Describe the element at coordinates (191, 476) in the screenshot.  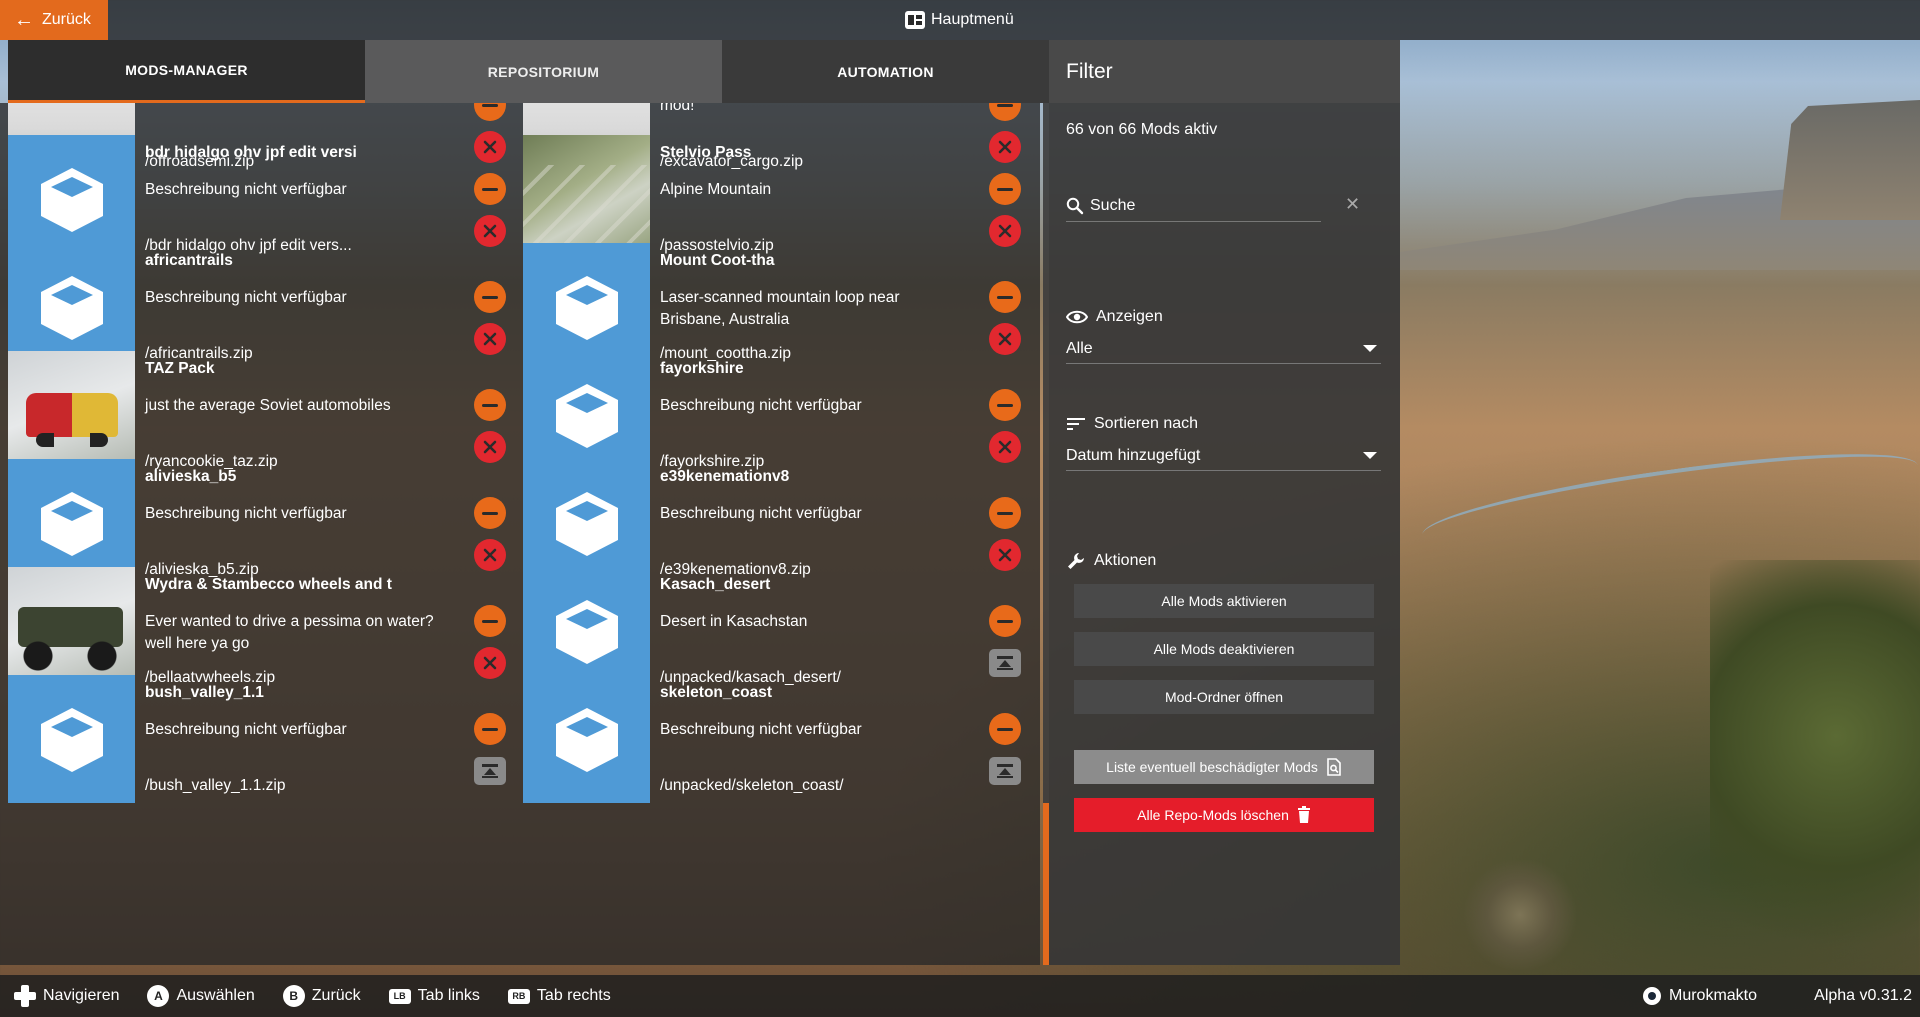
I see `mod-title: alivieska_b5` at that location.